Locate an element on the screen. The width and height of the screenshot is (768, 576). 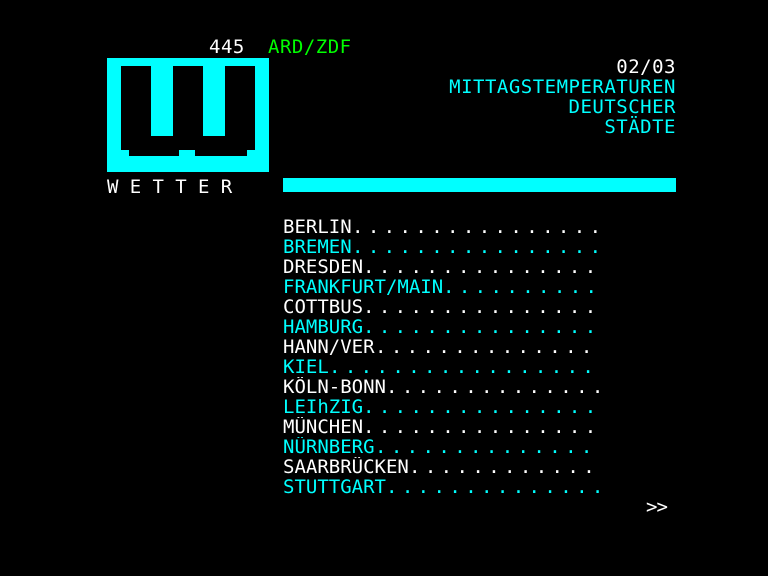
city-name: LEIhZIG is located at coordinates (323, 407).